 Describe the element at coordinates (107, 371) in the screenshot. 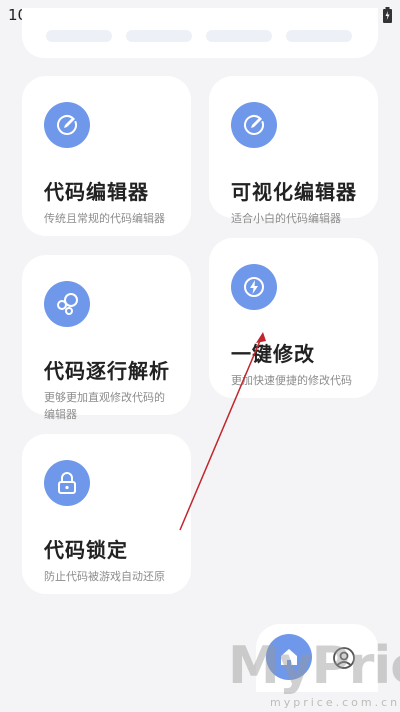

I see `card-title: 代码逐行解析` at that location.